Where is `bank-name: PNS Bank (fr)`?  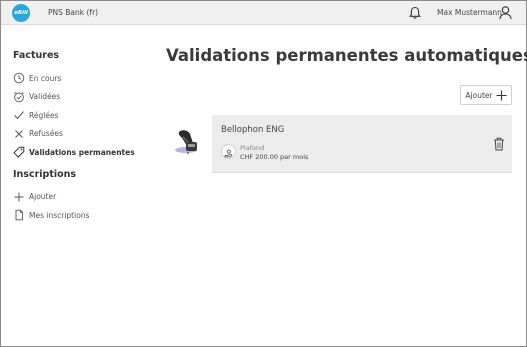 bank-name: PNS Bank (fr) is located at coordinates (73, 12).